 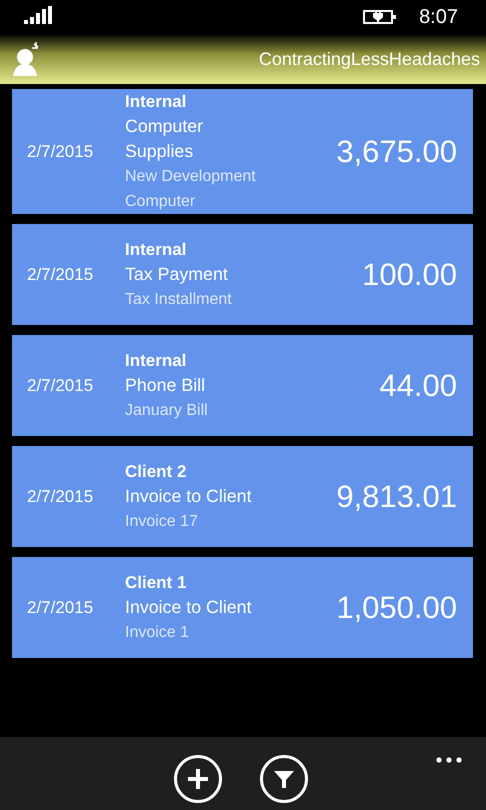 What do you see at coordinates (242, 151) in the screenshot?
I see `transaction-card: 2/7/2015 Internal Computer Supplies New Development Computer 3,675.00` at bounding box center [242, 151].